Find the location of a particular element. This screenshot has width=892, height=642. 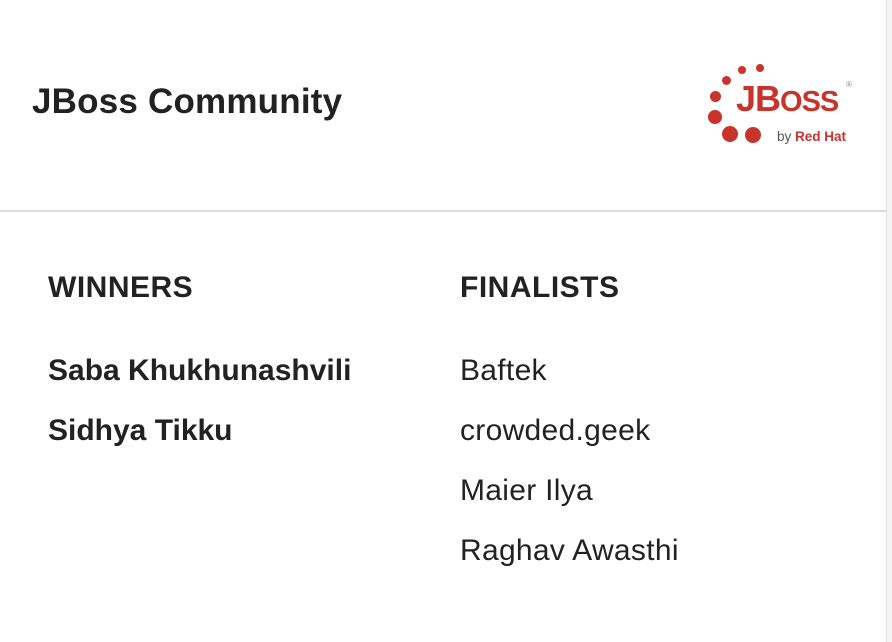

winner-name: Sidhya Tikku is located at coordinates (140, 430).